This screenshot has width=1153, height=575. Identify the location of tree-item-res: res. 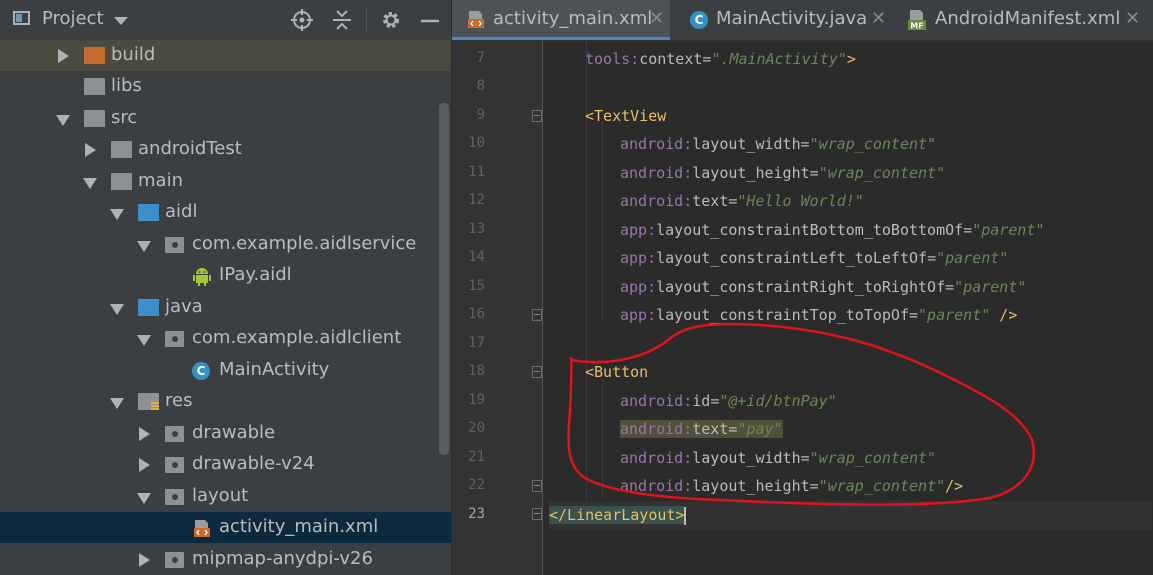
(225, 401).